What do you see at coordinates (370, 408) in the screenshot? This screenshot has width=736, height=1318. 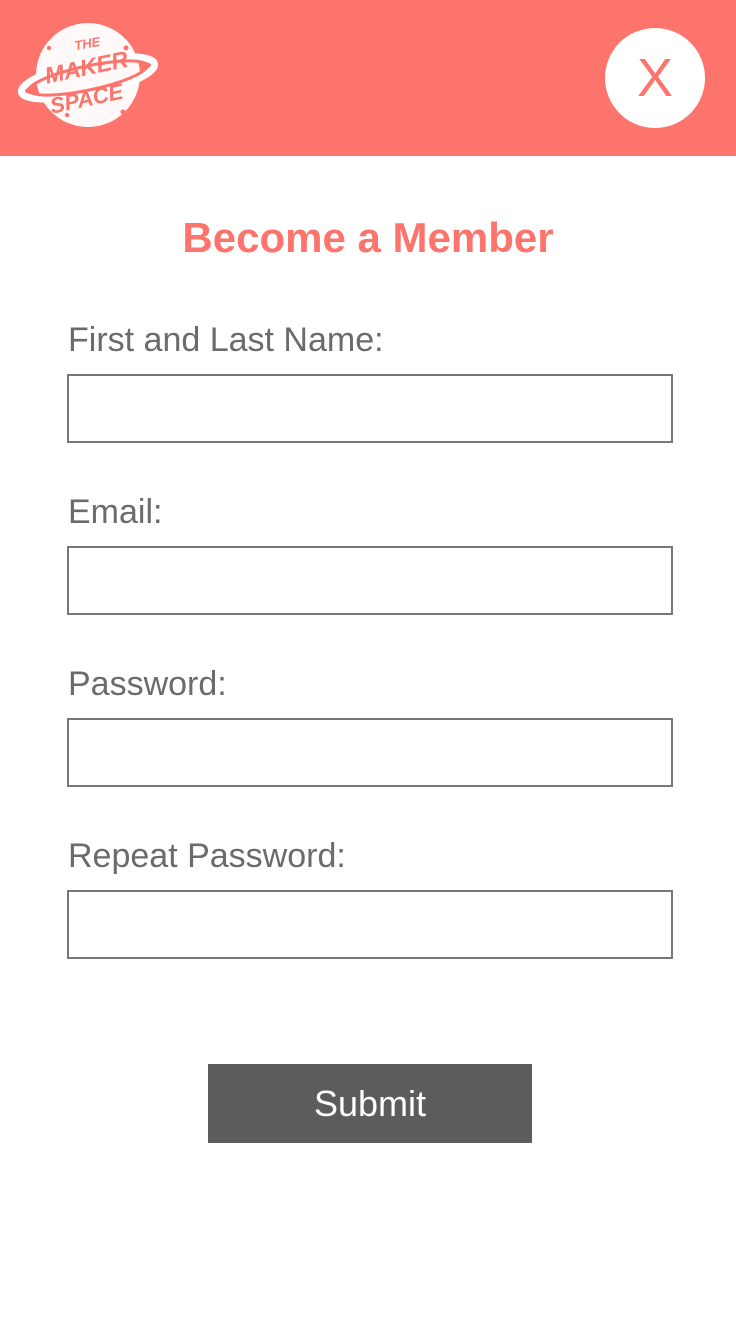 I see `name-input` at bounding box center [370, 408].